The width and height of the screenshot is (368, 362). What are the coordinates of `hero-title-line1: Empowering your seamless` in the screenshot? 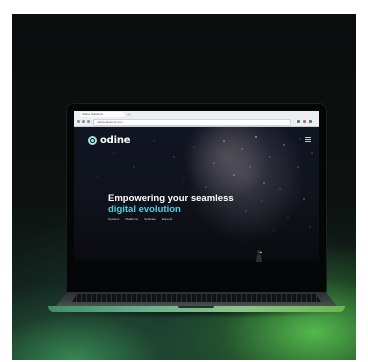 It's located at (171, 198).